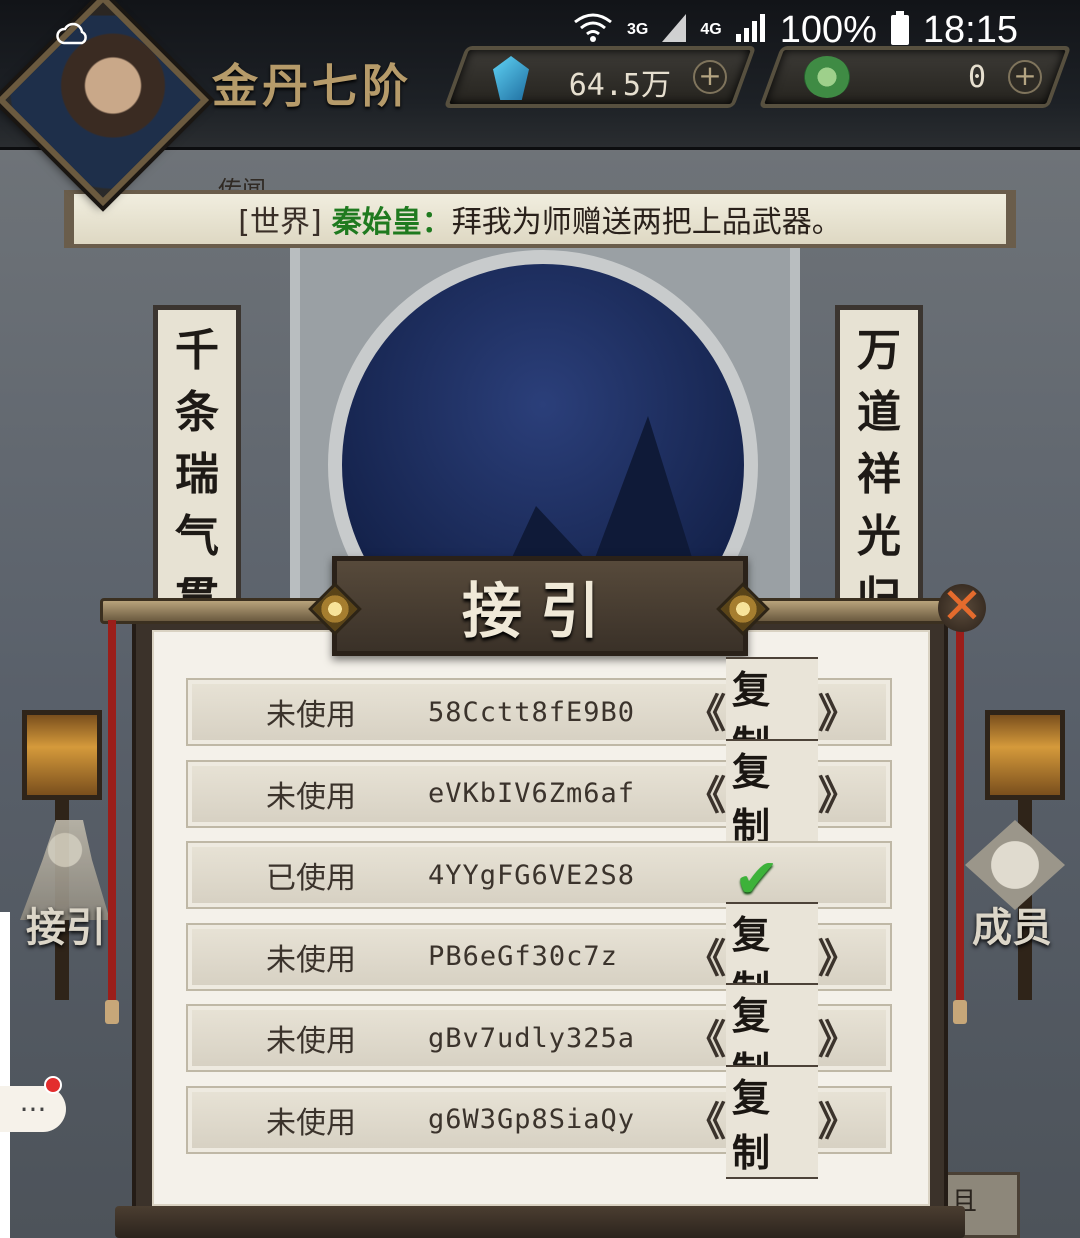  I want to click on jade-amount: 0, so click(976, 77).